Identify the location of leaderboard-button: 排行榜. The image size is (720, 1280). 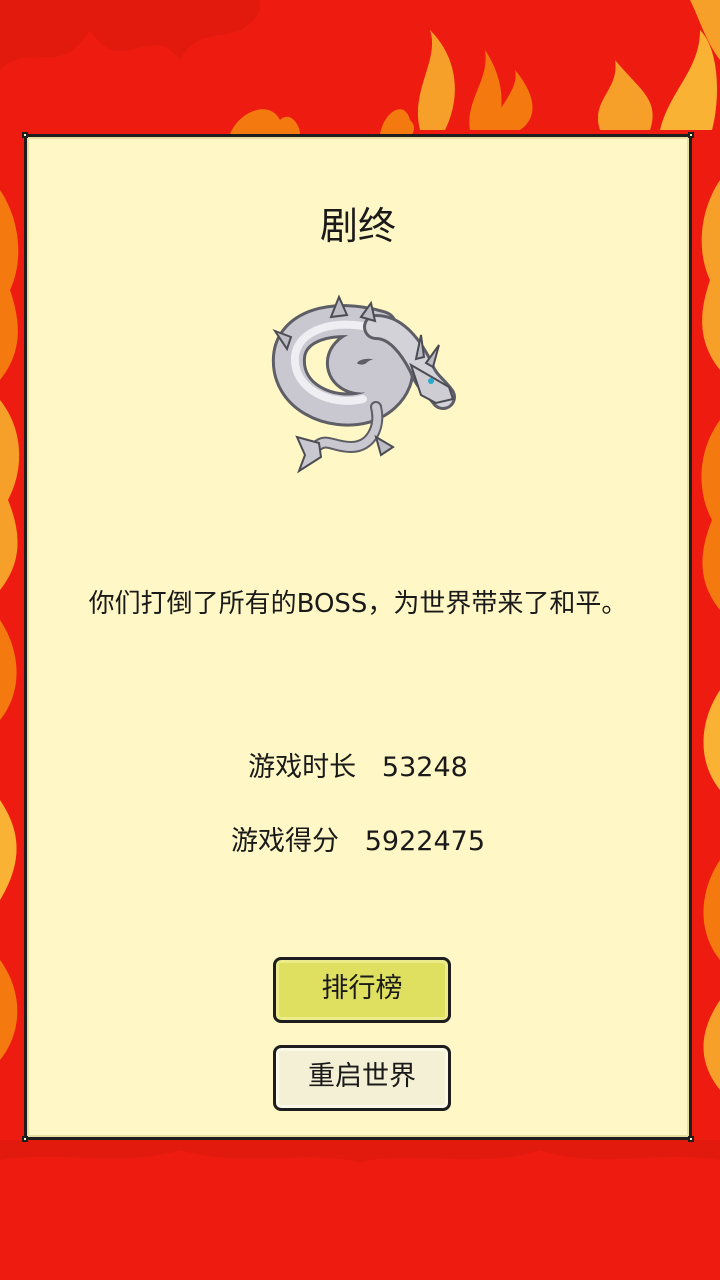
(362, 990).